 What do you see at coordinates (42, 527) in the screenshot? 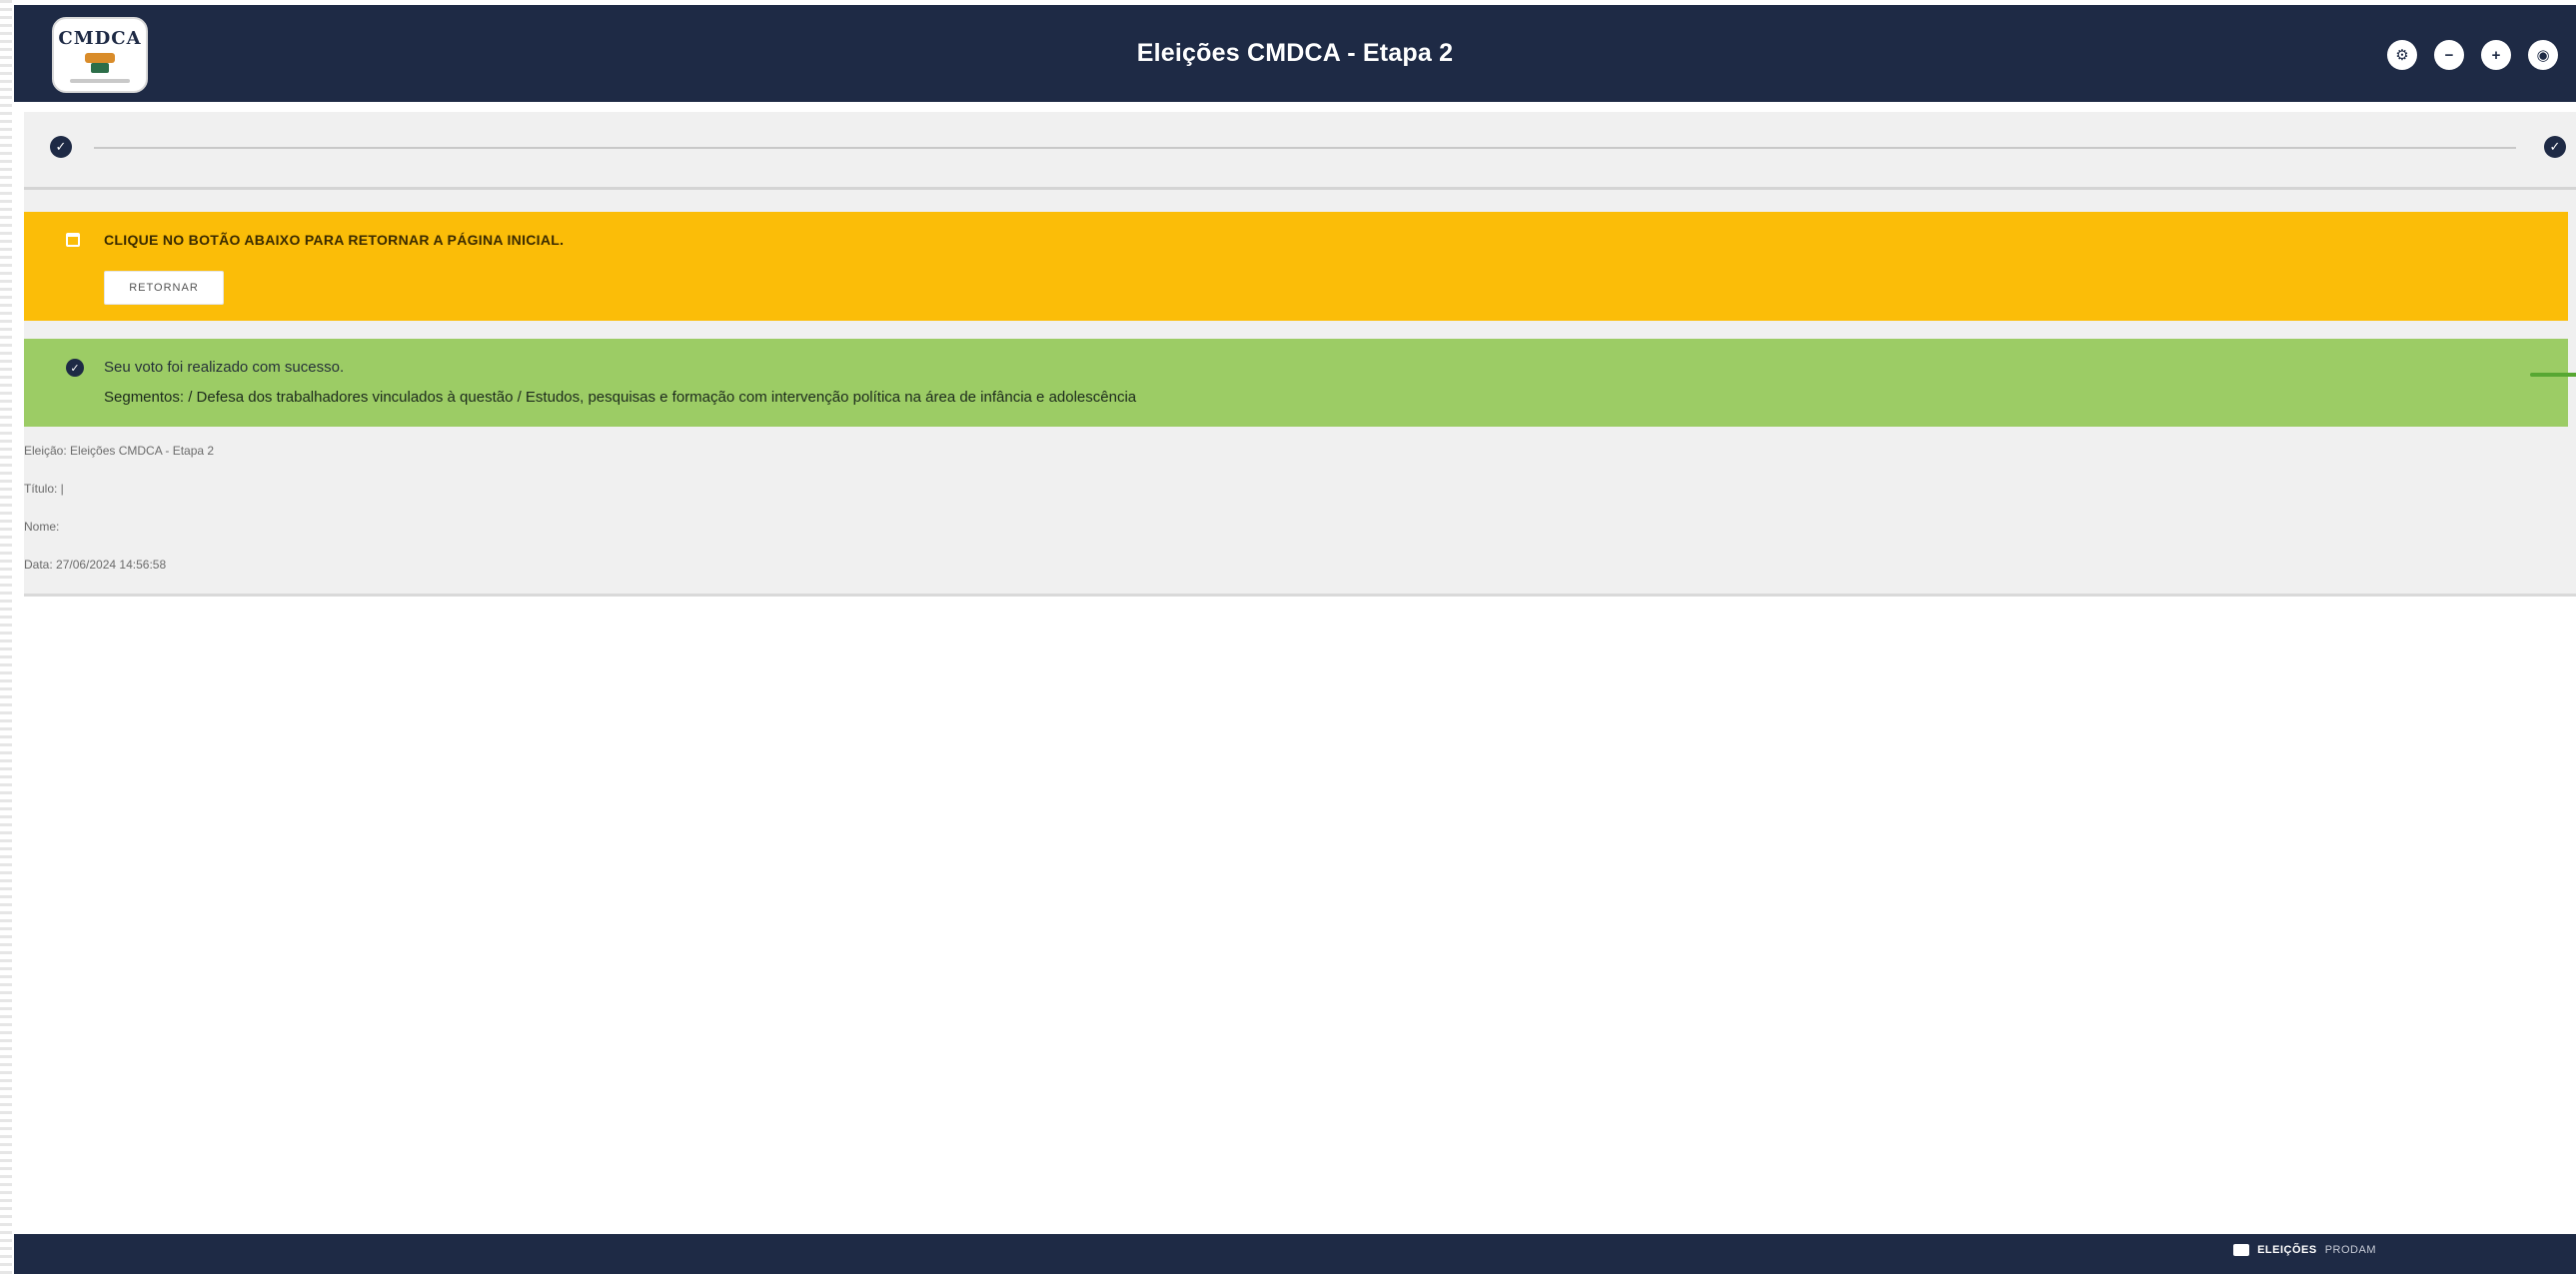
I see `name-info: Nome:` at bounding box center [42, 527].